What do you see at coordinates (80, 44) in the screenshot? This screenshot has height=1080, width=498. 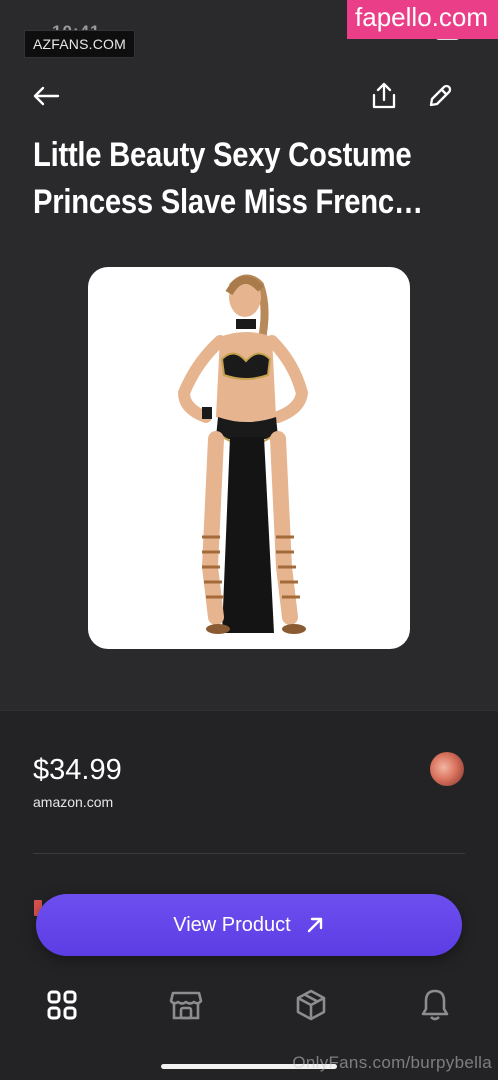 I see `watermark-azfans: AZFANS.COM` at bounding box center [80, 44].